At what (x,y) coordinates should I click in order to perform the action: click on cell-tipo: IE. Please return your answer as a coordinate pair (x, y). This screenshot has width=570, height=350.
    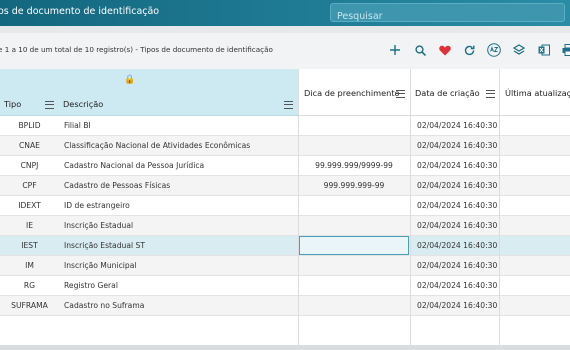
    Looking at the image, I should click on (29, 225).